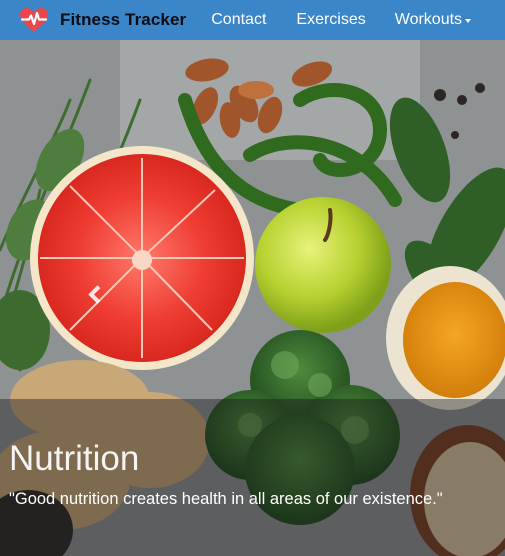 This screenshot has height=556, width=505. I want to click on nav-link-label: Exercises, so click(331, 19).